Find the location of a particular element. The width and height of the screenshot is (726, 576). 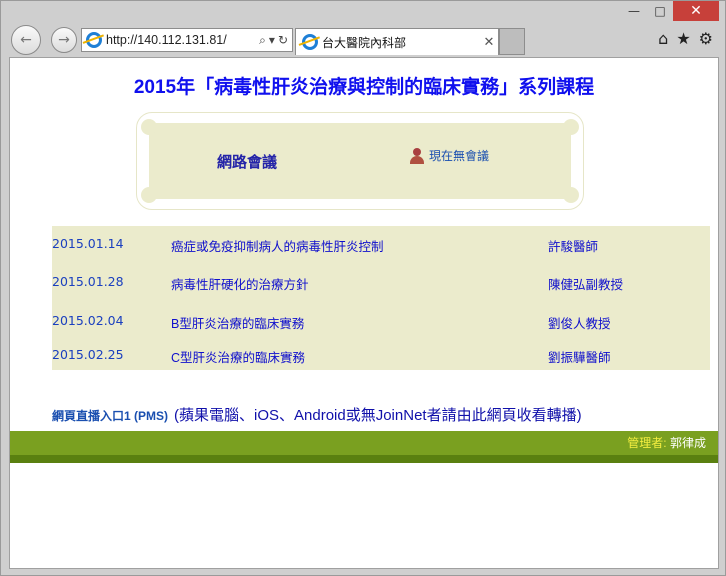

table-row: 2015.01.14 癌症或免疫抑制病人的病毒性肝炎控制 許駿醫師 is located at coordinates (381, 244).